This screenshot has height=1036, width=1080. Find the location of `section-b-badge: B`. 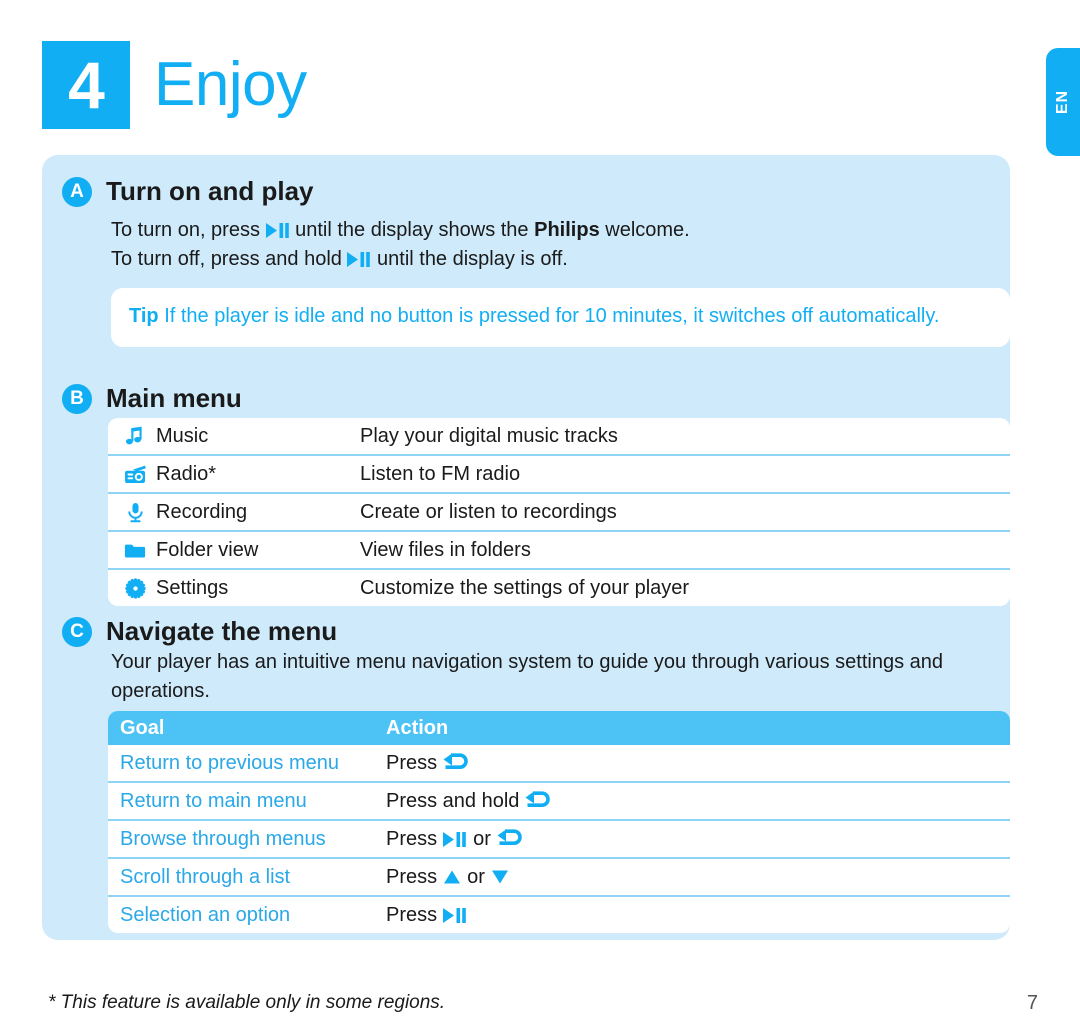

section-b-badge: B is located at coordinates (77, 398).